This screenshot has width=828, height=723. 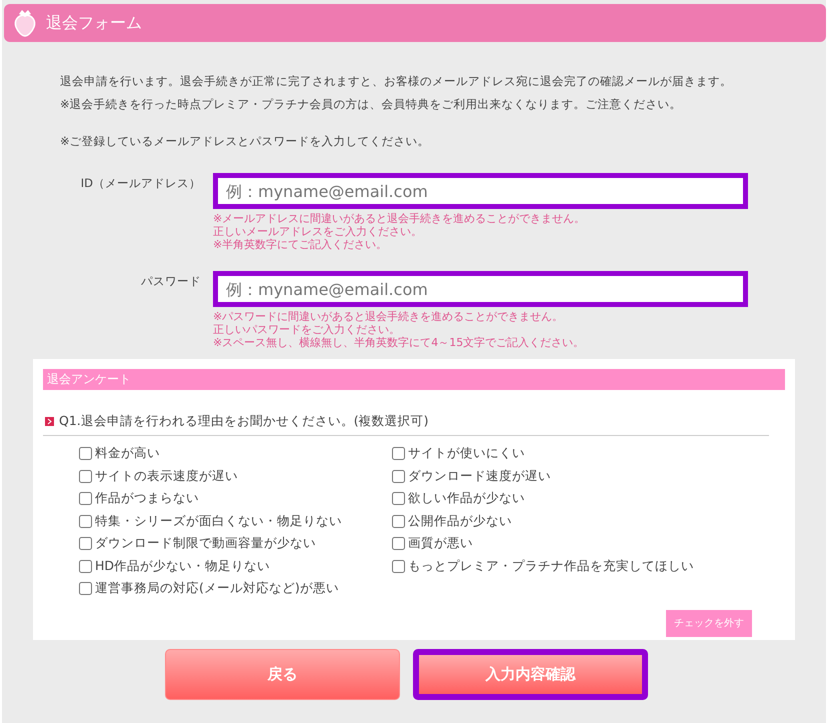 What do you see at coordinates (530, 674) in the screenshot?
I see `form-button: 入力内容確認` at bounding box center [530, 674].